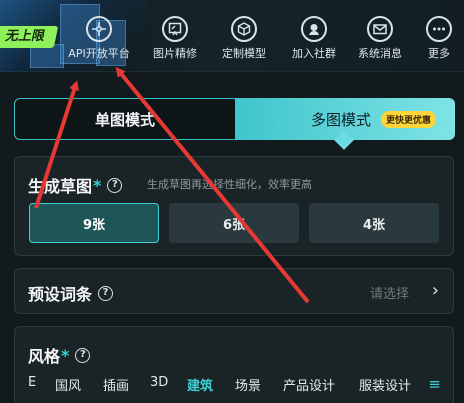 The image size is (464, 403). I want to click on api-icon, so click(99, 29).